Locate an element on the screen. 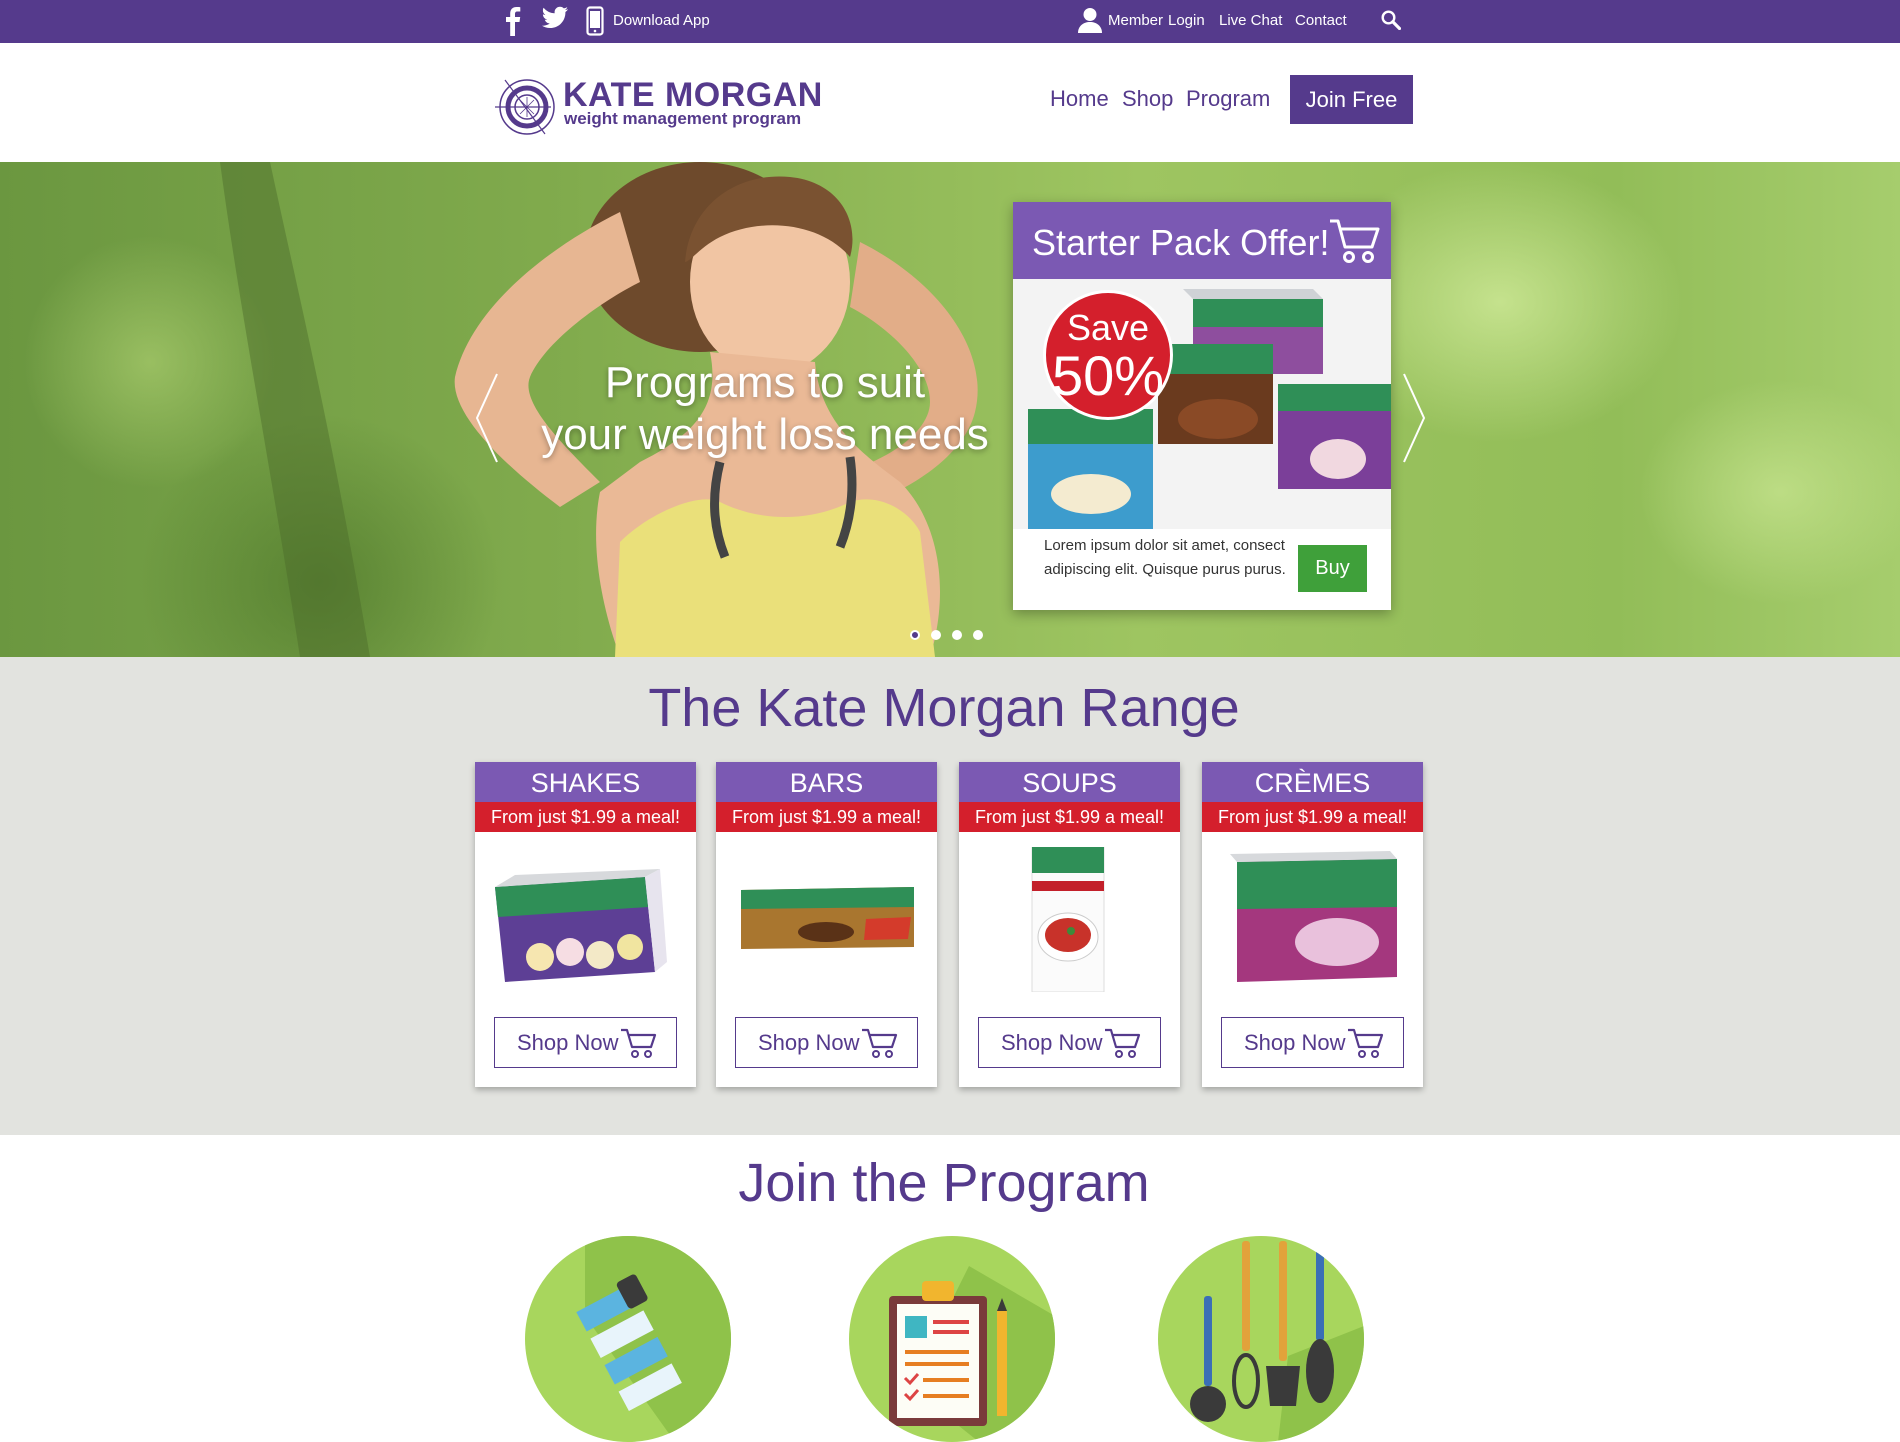  hero-headline-line2: your weight loss needs is located at coordinates (765, 434).